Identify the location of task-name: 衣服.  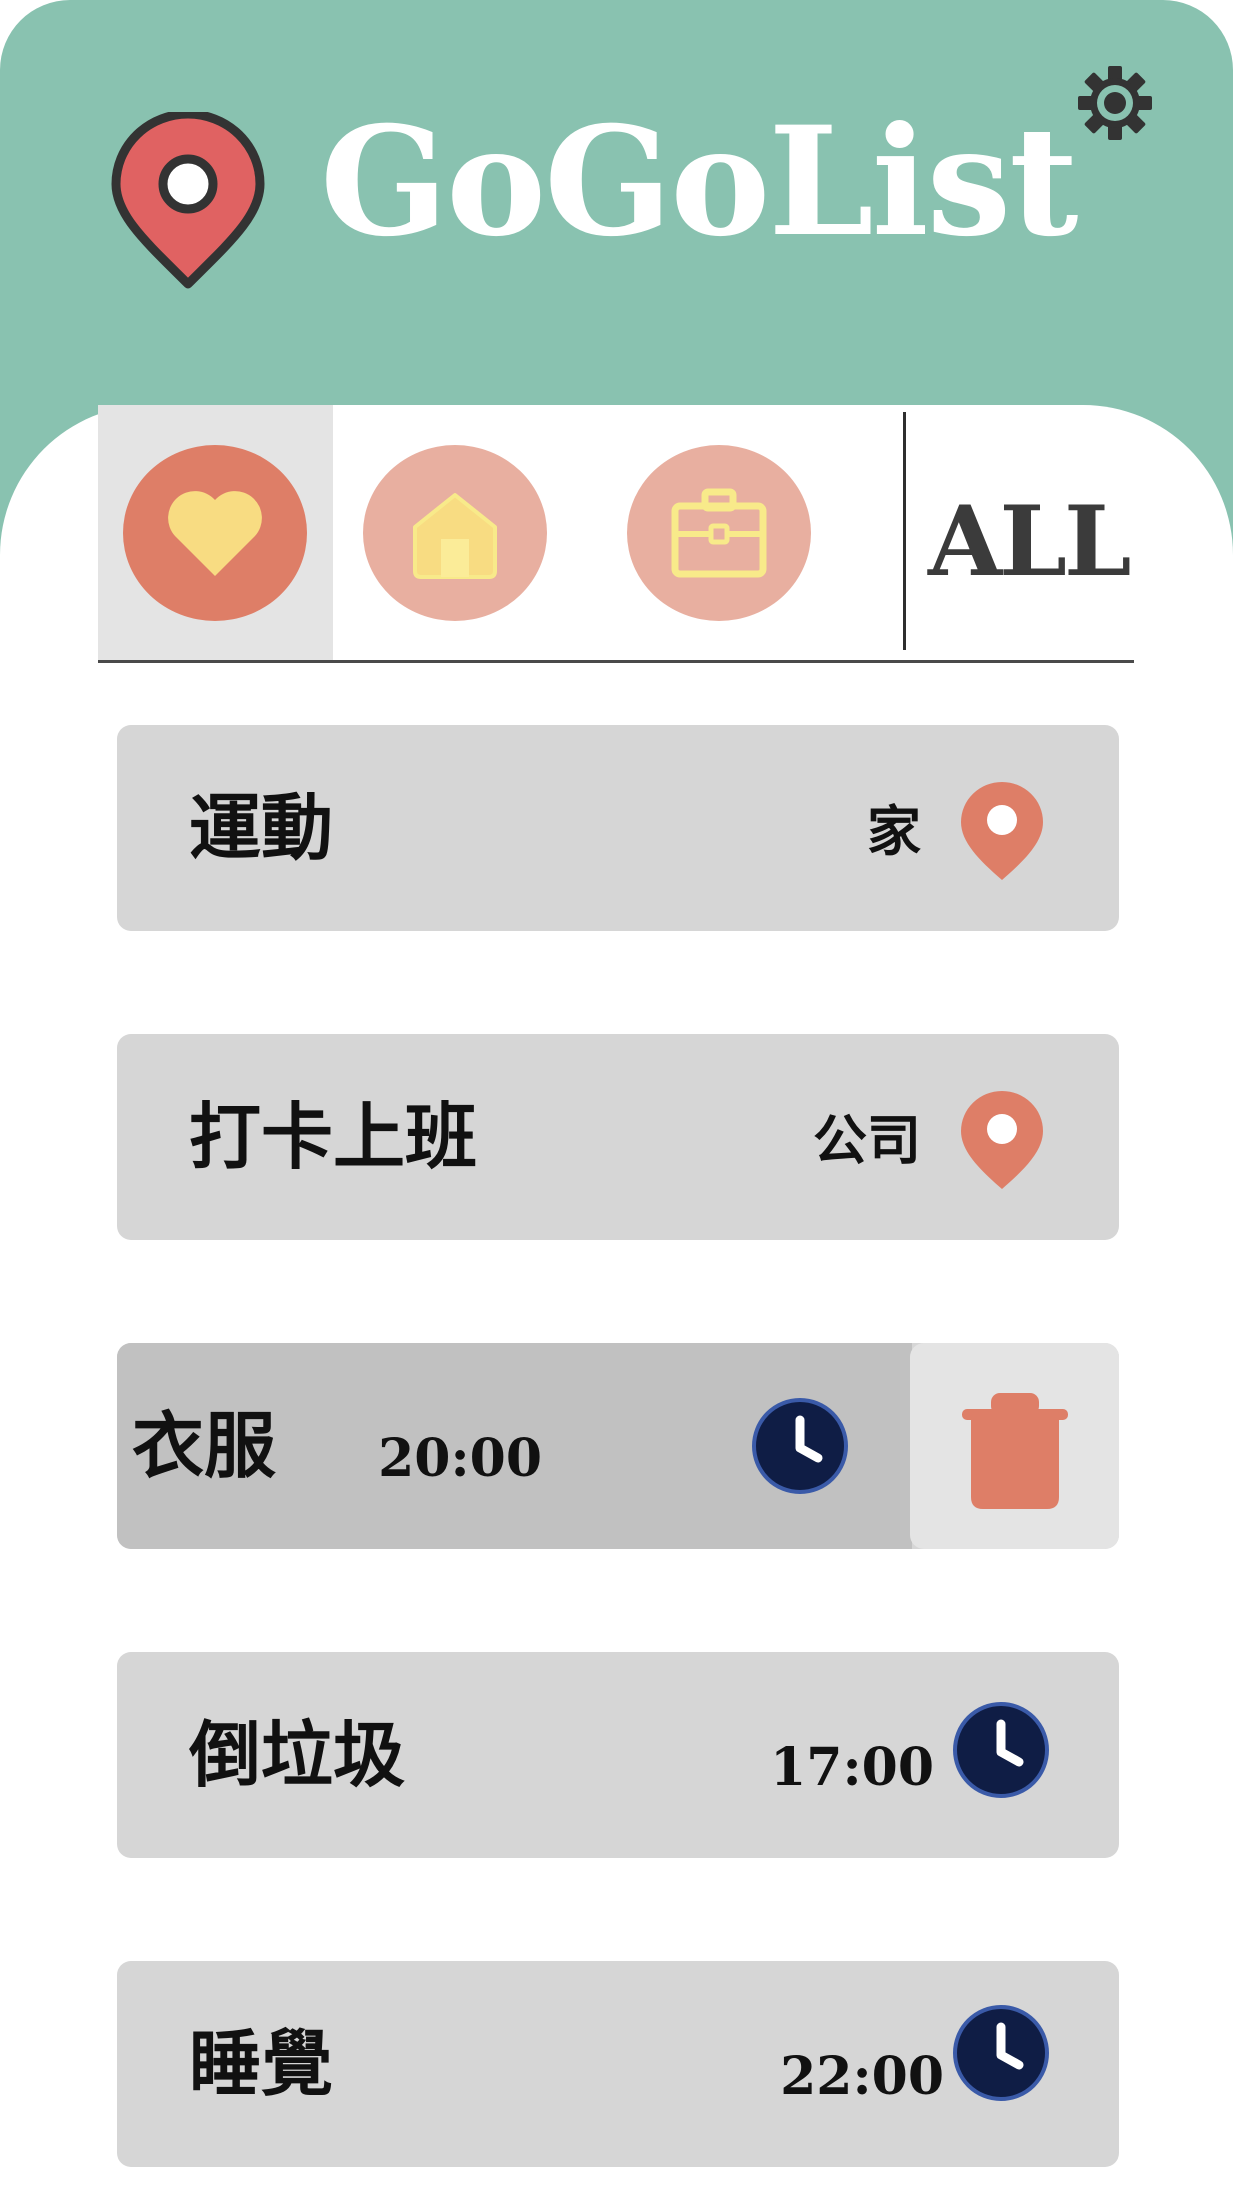
(204, 1446).